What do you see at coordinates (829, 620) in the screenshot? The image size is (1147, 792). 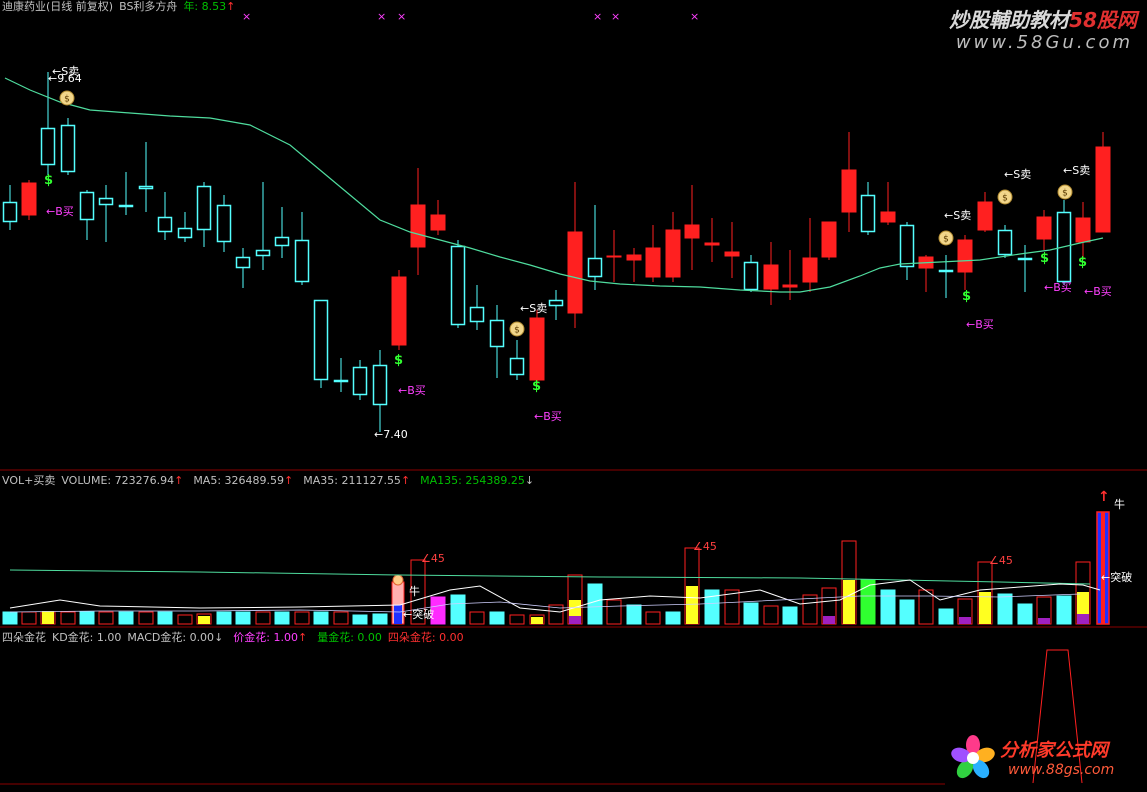 I see `volume-purple-bar` at bounding box center [829, 620].